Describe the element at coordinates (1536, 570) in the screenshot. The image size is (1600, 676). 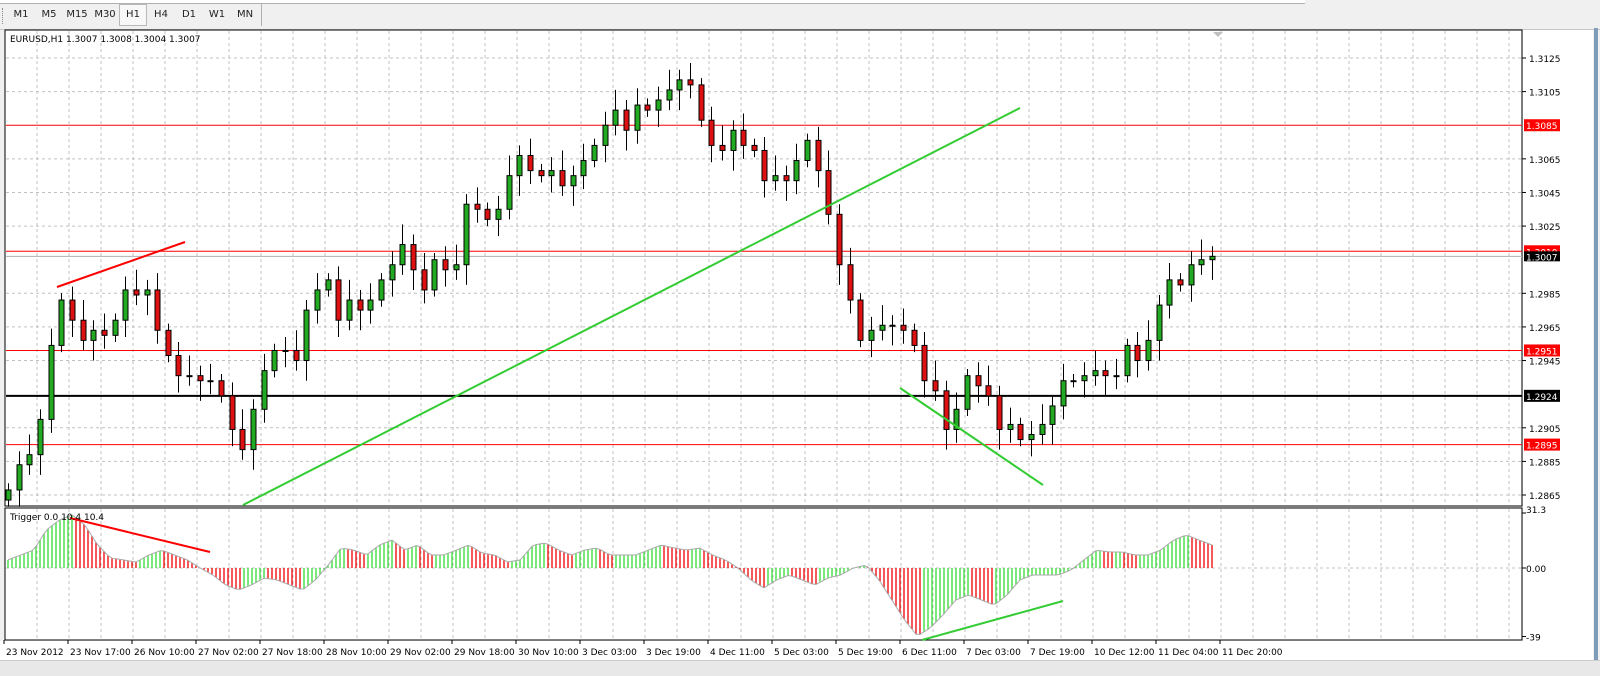
I see `osc-axis-label: 0.00` at that location.